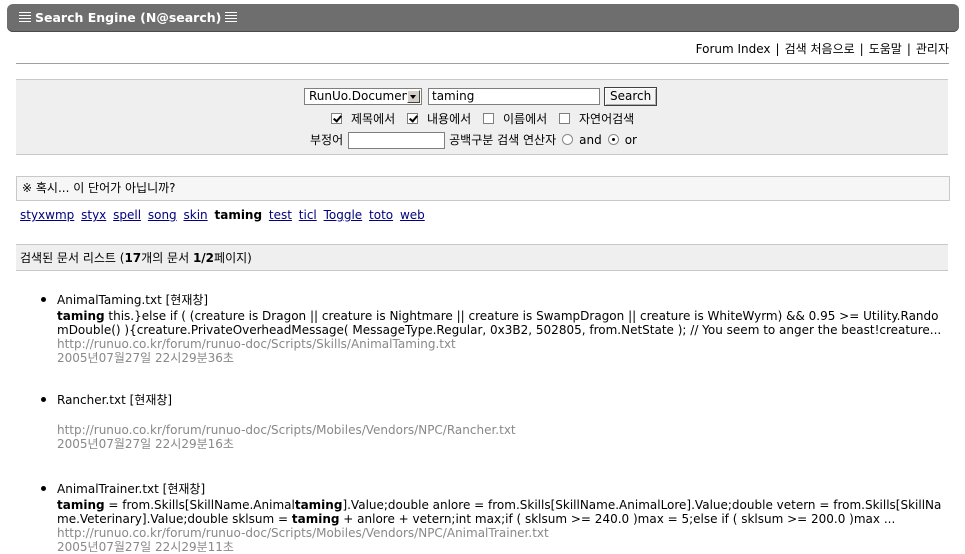  What do you see at coordinates (607, 119) in the screenshot?
I see `natural-language-label: 자연어검색` at bounding box center [607, 119].